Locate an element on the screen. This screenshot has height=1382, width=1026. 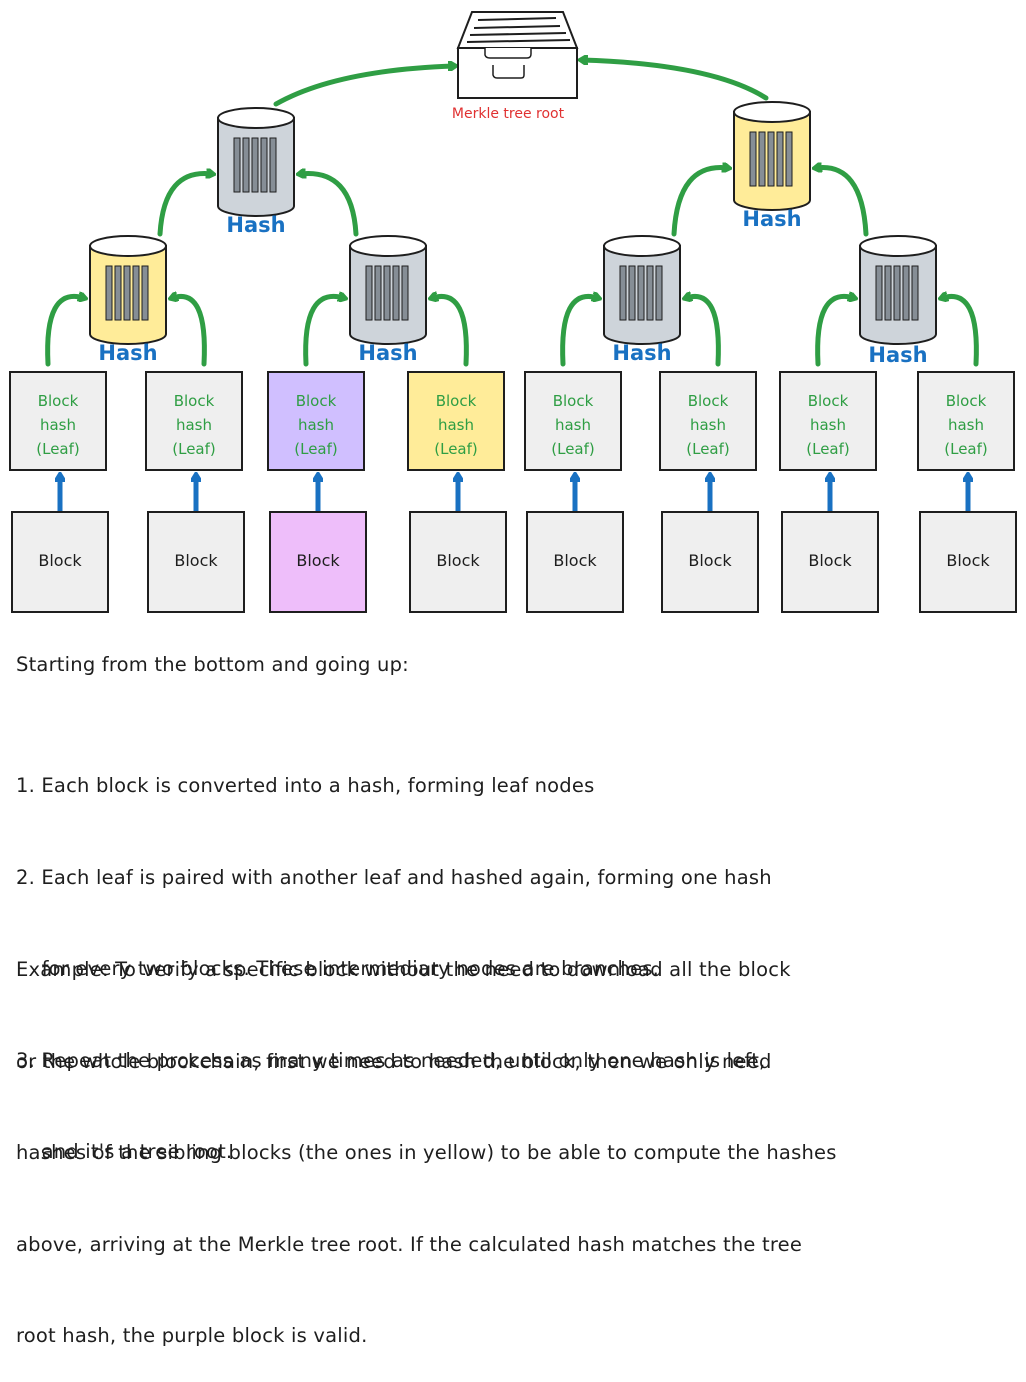
merkle-root: Merkle tree root is located at coordinates (515, 66).